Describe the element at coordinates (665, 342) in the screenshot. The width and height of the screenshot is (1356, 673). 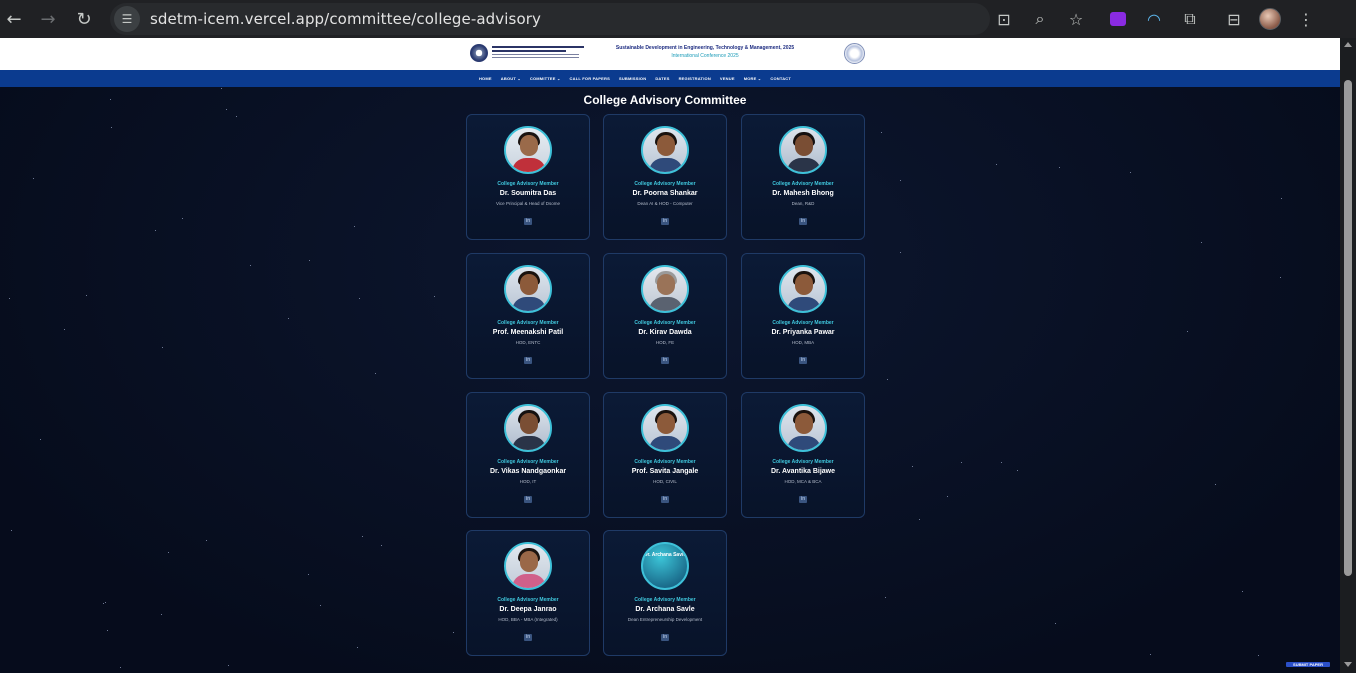
I see `member-designation: HOD, FE` at that location.